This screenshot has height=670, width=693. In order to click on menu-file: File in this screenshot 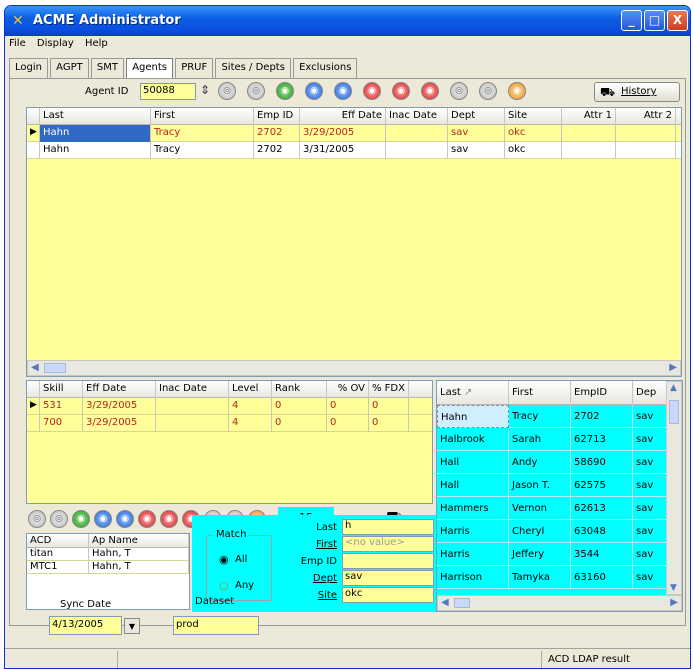, I will do `click(17, 43)`.